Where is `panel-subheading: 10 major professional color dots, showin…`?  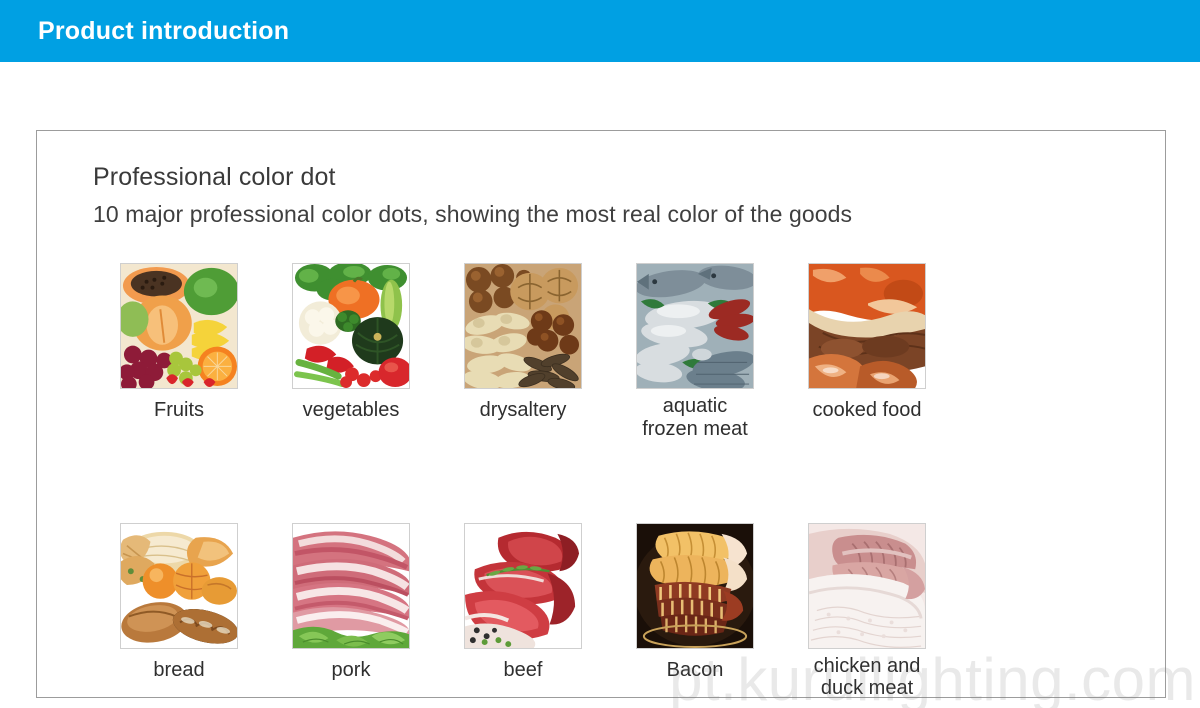
panel-subheading: 10 major professional color dots, showin… is located at coordinates (473, 214).